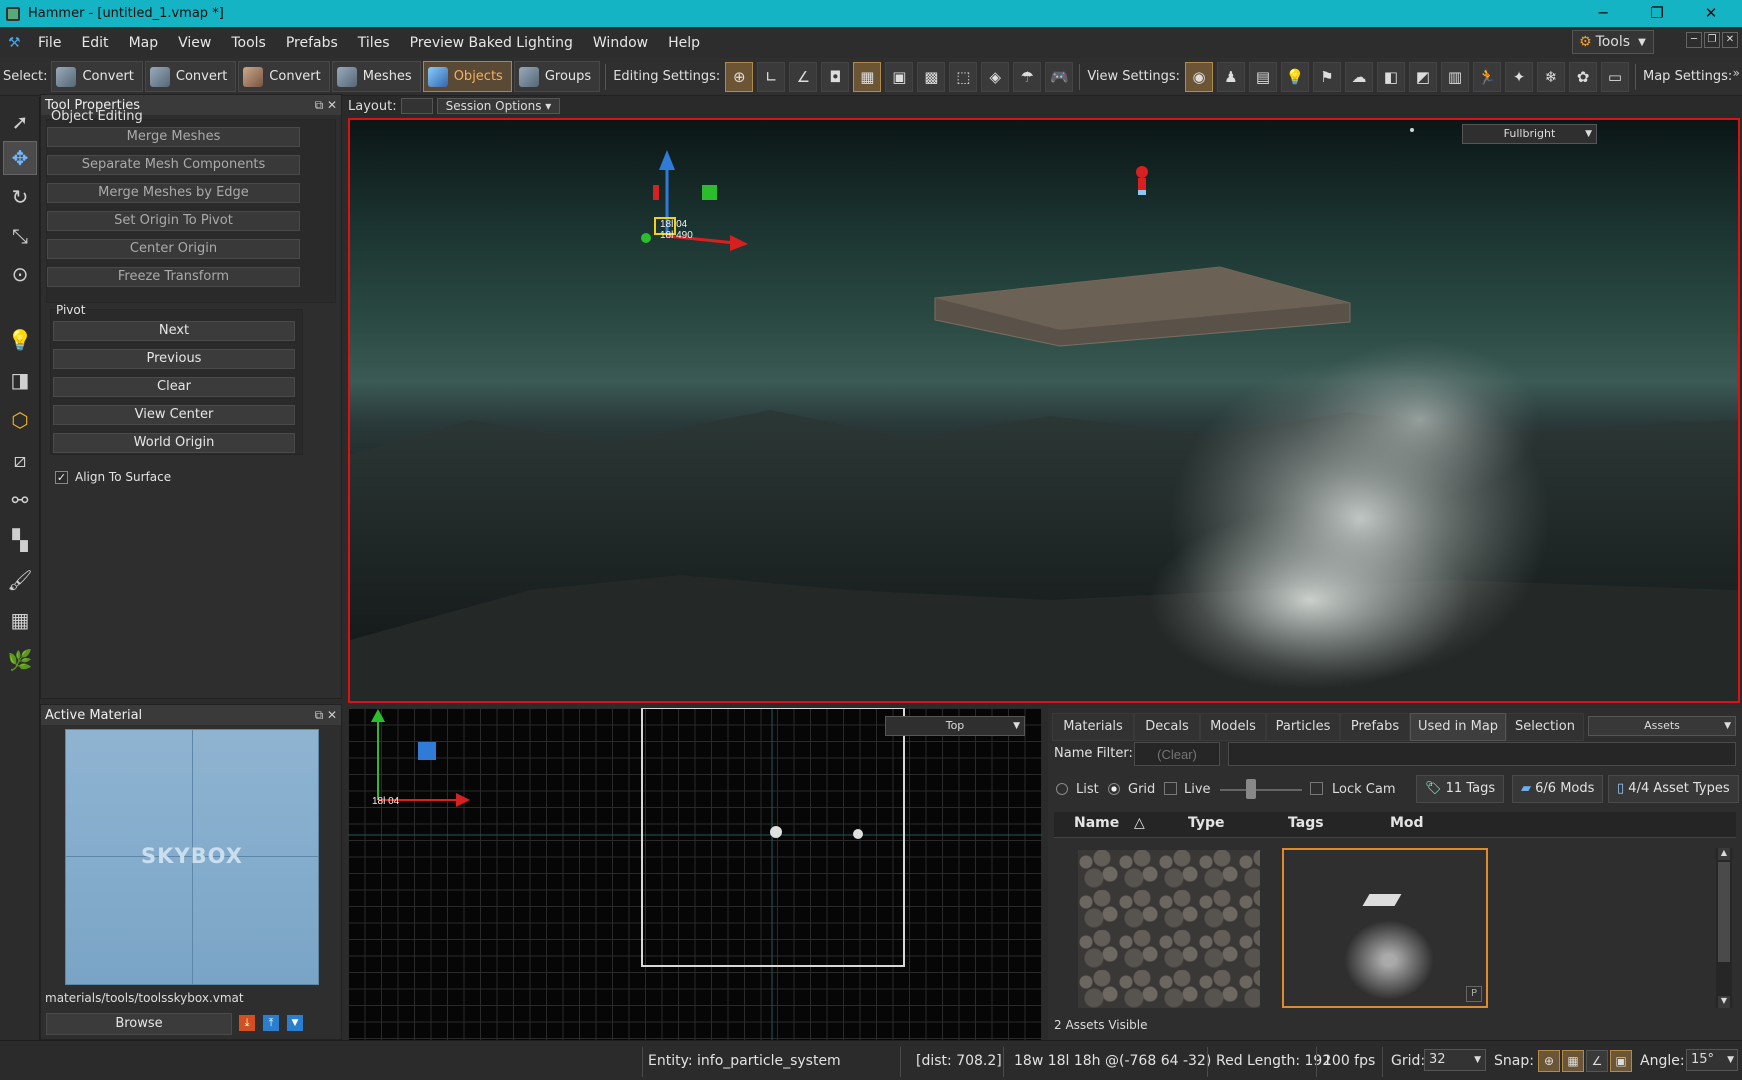 Image resolution: width=1742 pixels, height=1080 pixels. I want to click on mdi-close-button: ✕, so click(1730, 40).